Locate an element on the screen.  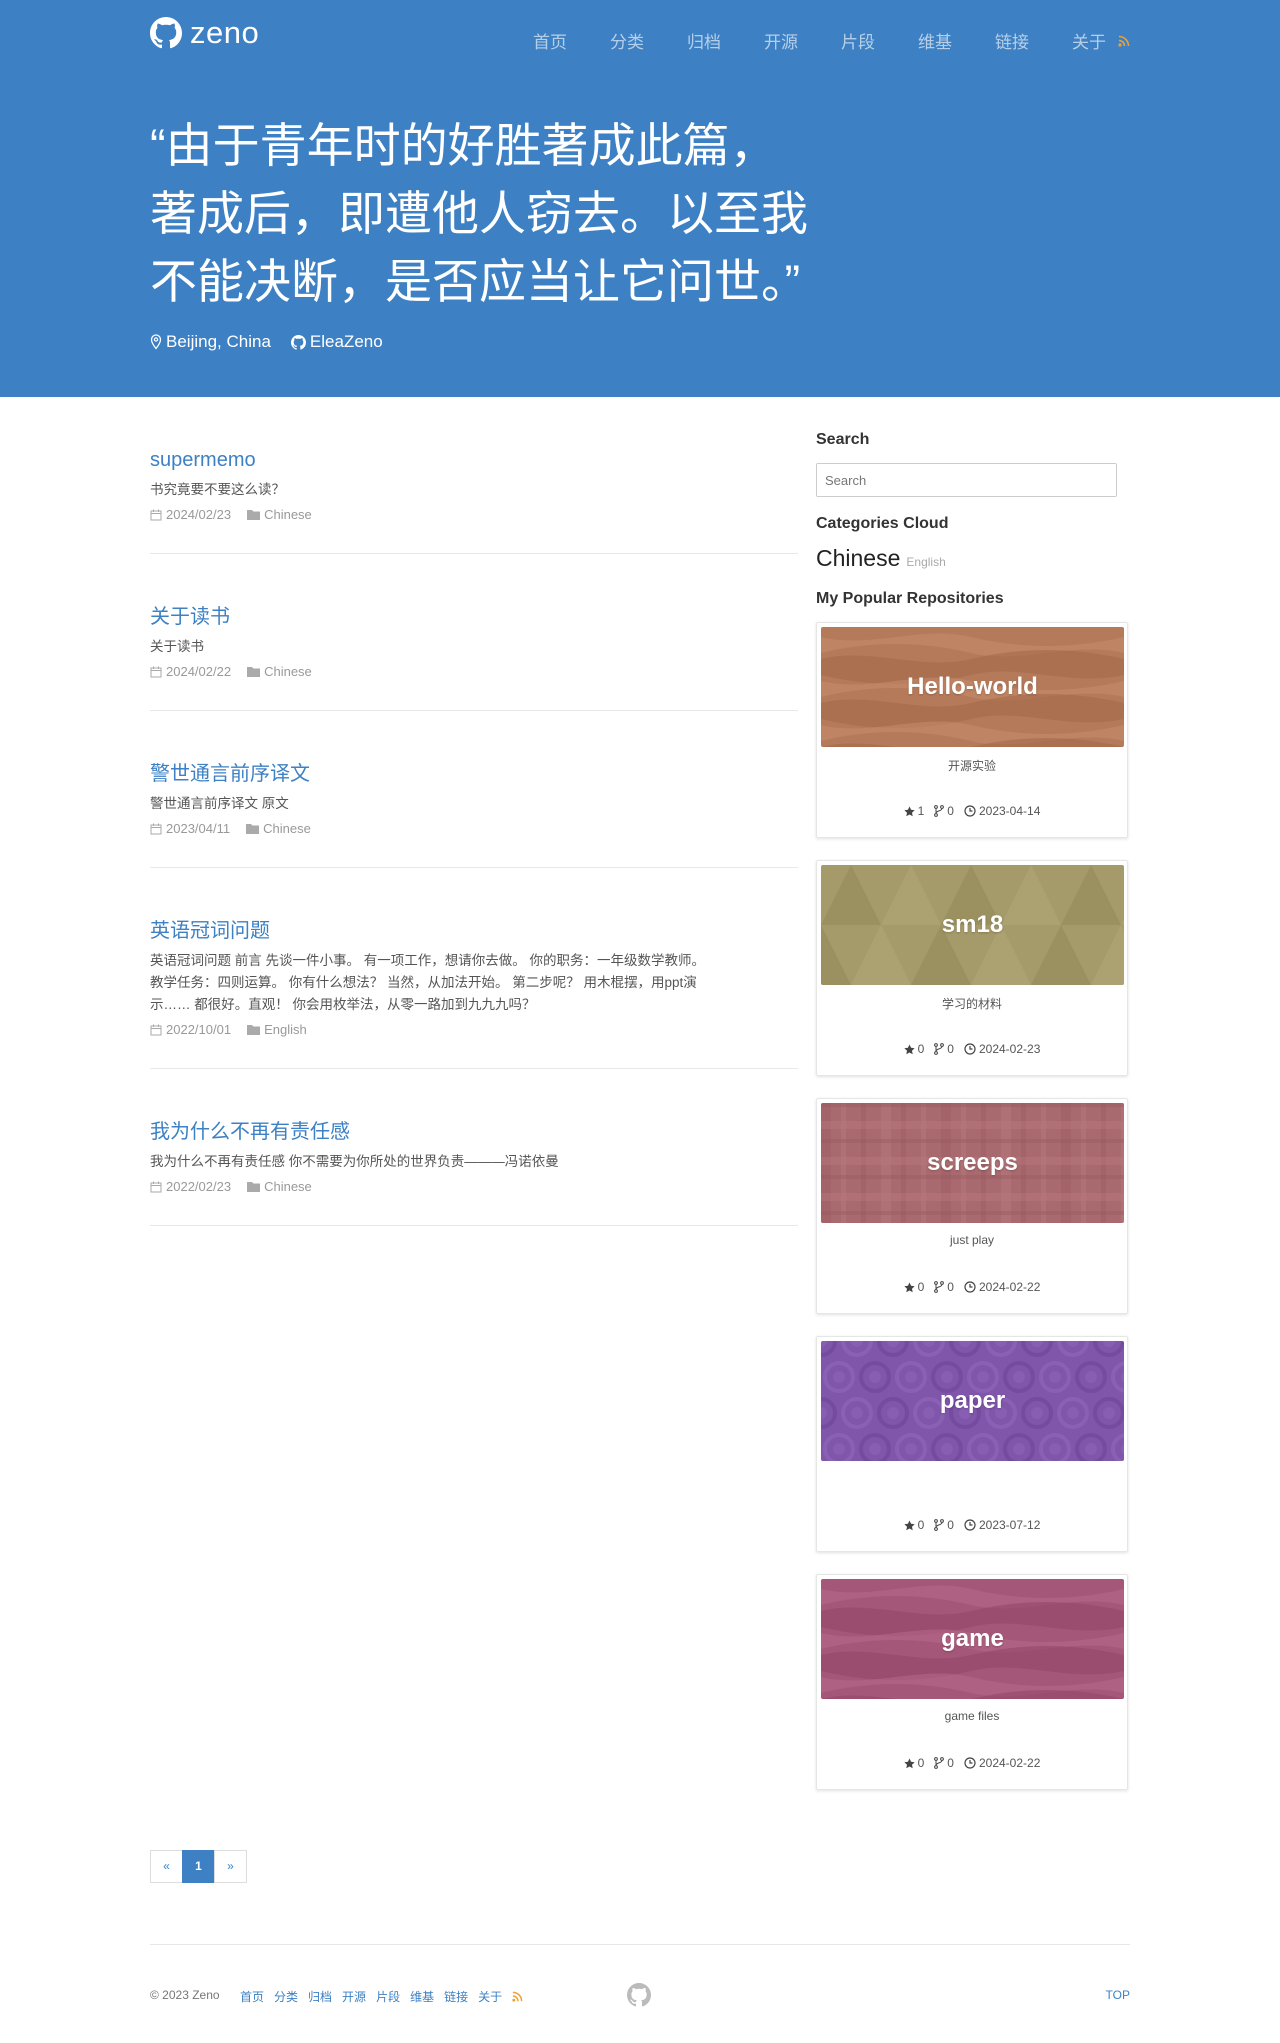
repo-stats: 0 0 2024-02-22 is located at coordinates (972, 1763).